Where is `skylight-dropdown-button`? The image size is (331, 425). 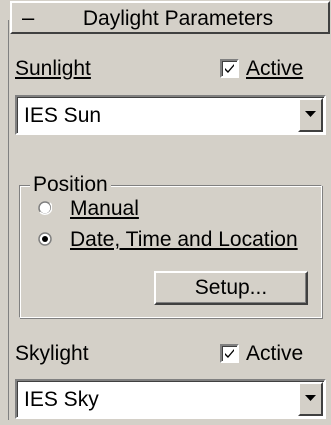
skylight-dropdown-button is located at coordinates (310, 399).